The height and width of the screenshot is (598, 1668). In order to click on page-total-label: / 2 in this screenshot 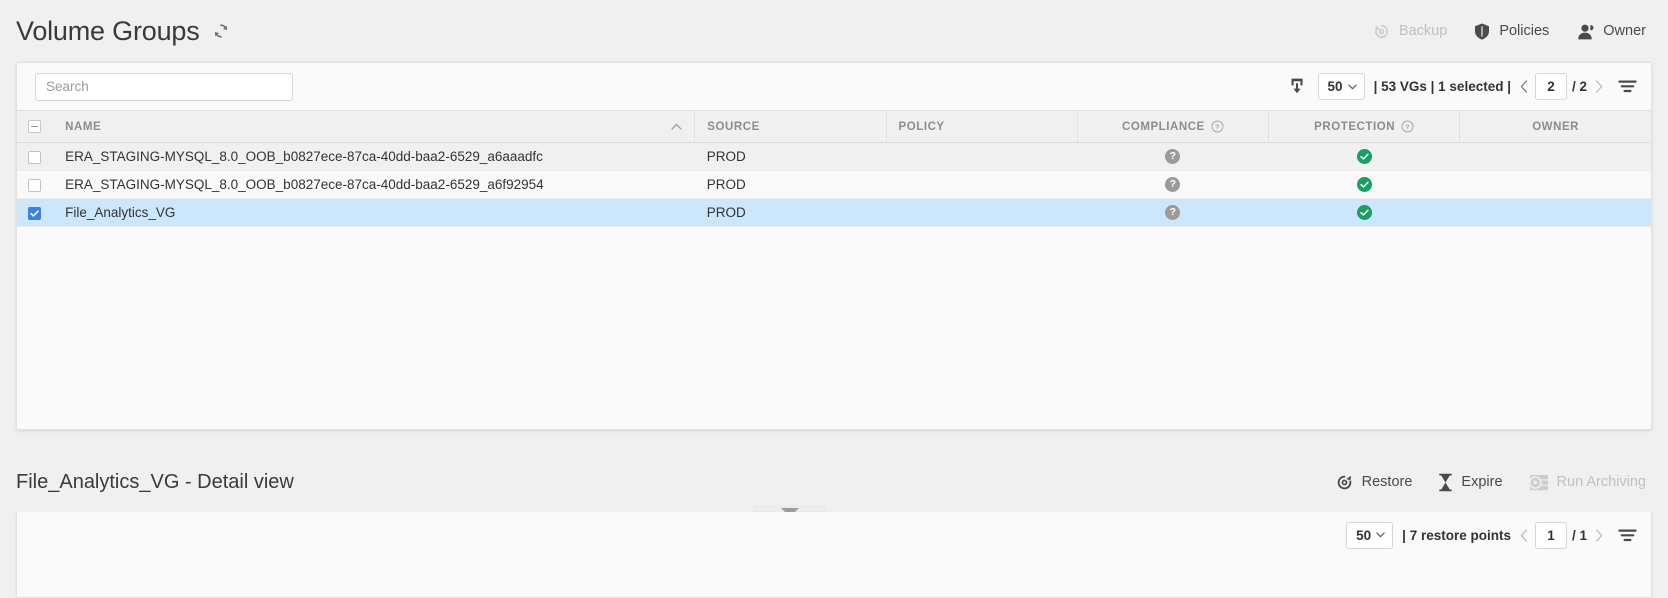, I will do `click(1579, 86)`.